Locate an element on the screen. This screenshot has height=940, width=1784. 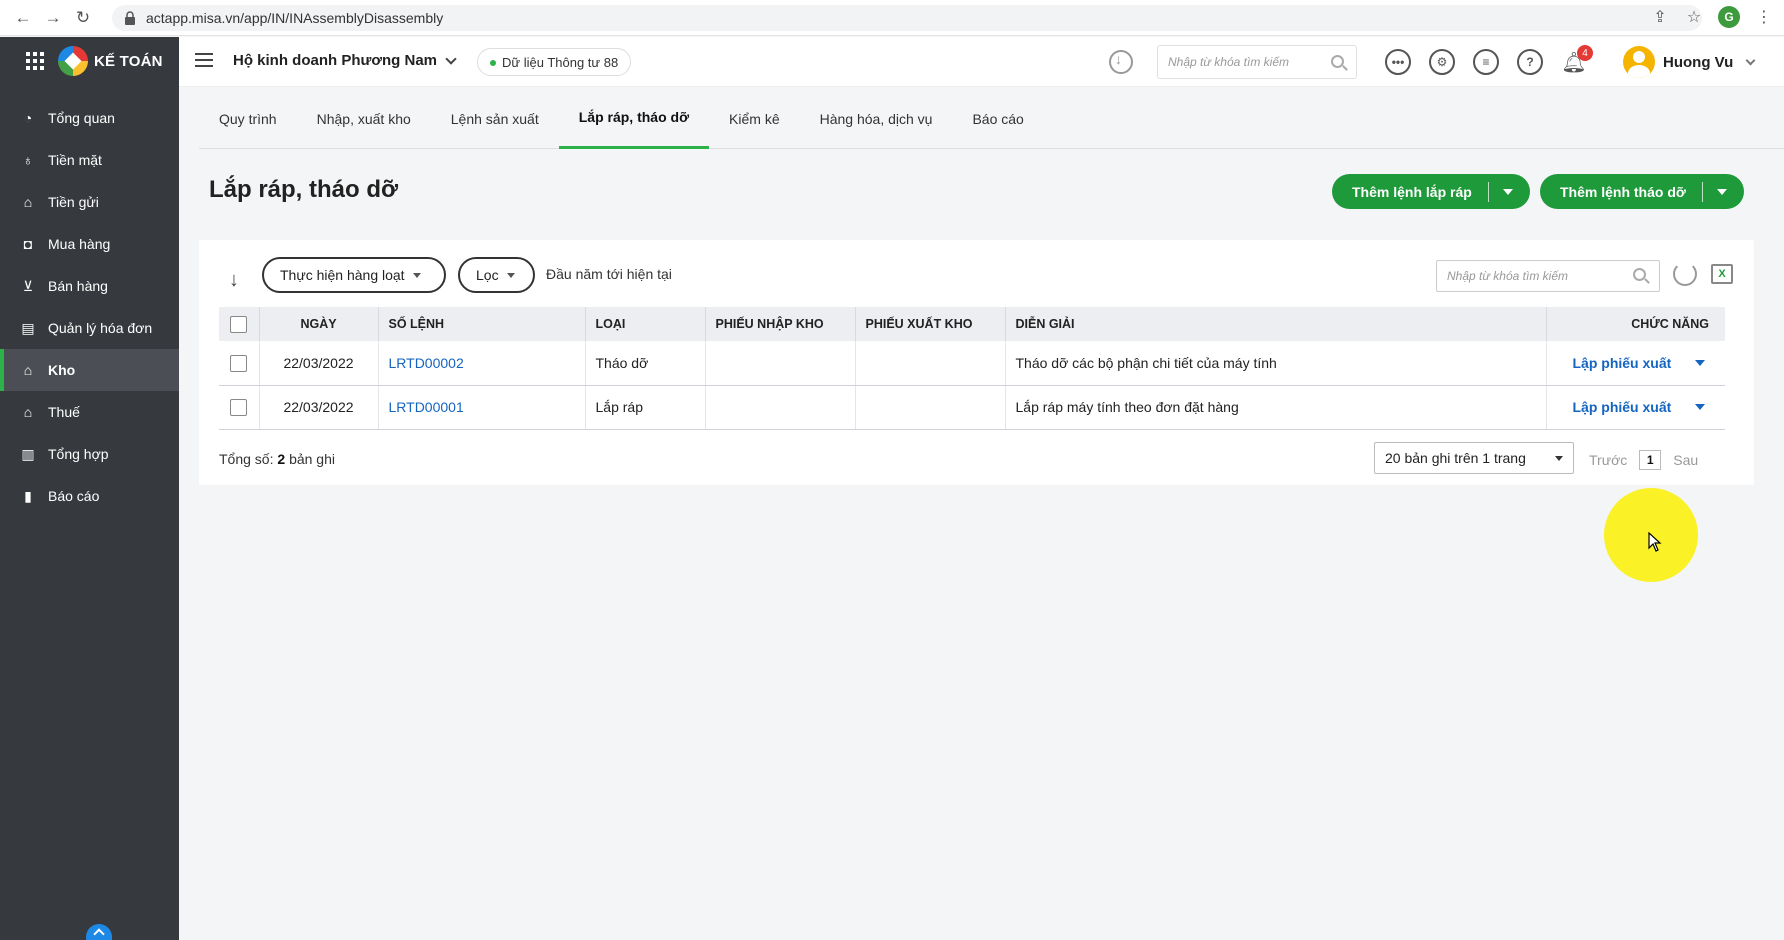
sidebar-item-label: Mua hàng is located at coordinates (79, 244).